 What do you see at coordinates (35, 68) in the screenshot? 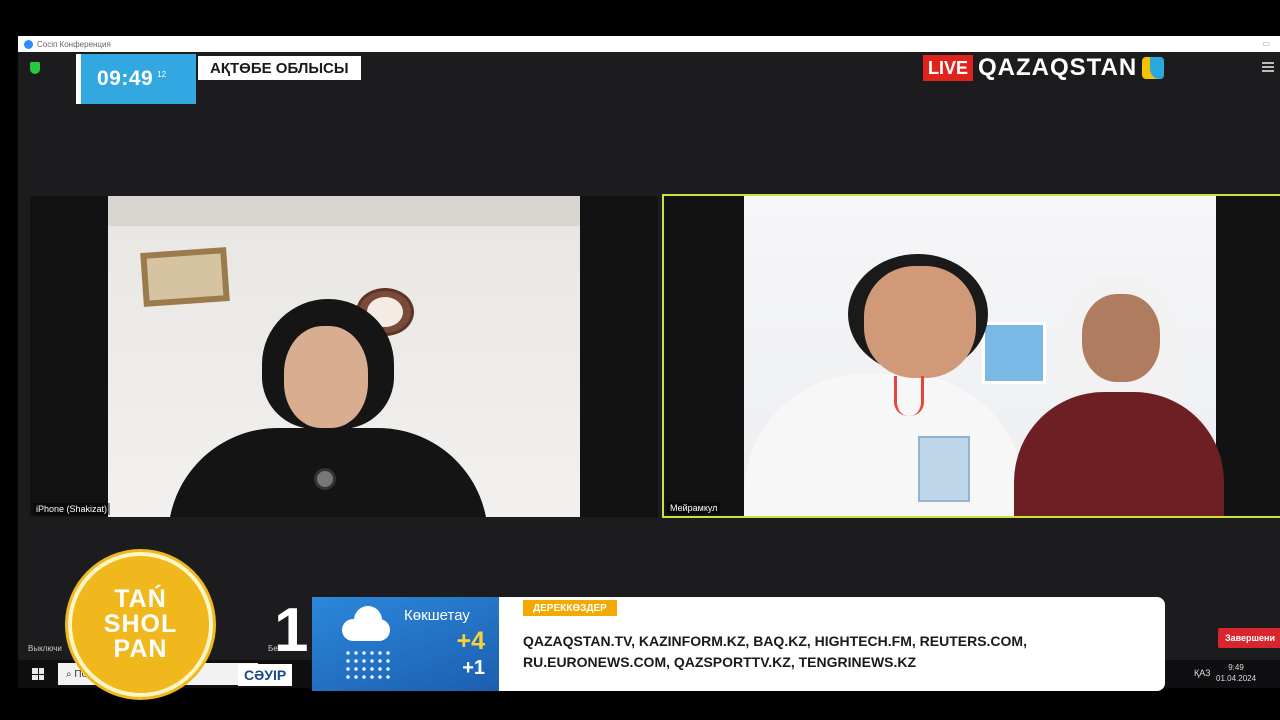
I see `encryption-shield-icon` at bounding box center [35, 68].